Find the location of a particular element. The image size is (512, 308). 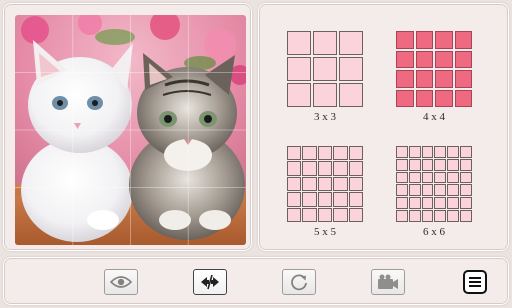

swap-button is located at coordinates (210, 282).